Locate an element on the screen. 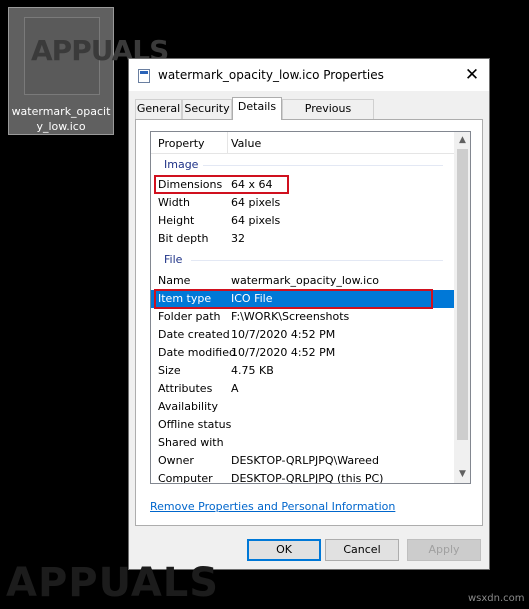 Image resolution: width=529 pixels, height=609 pixels. group-header-file: File is located at coordinates (173, 259).